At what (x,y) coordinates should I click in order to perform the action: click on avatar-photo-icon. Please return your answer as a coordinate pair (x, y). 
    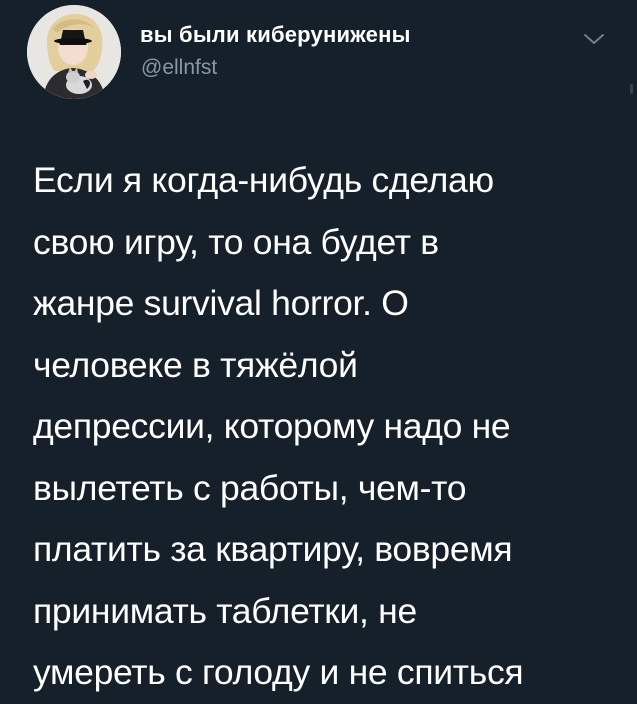
    Looking at the image, I should click on (74, 52).